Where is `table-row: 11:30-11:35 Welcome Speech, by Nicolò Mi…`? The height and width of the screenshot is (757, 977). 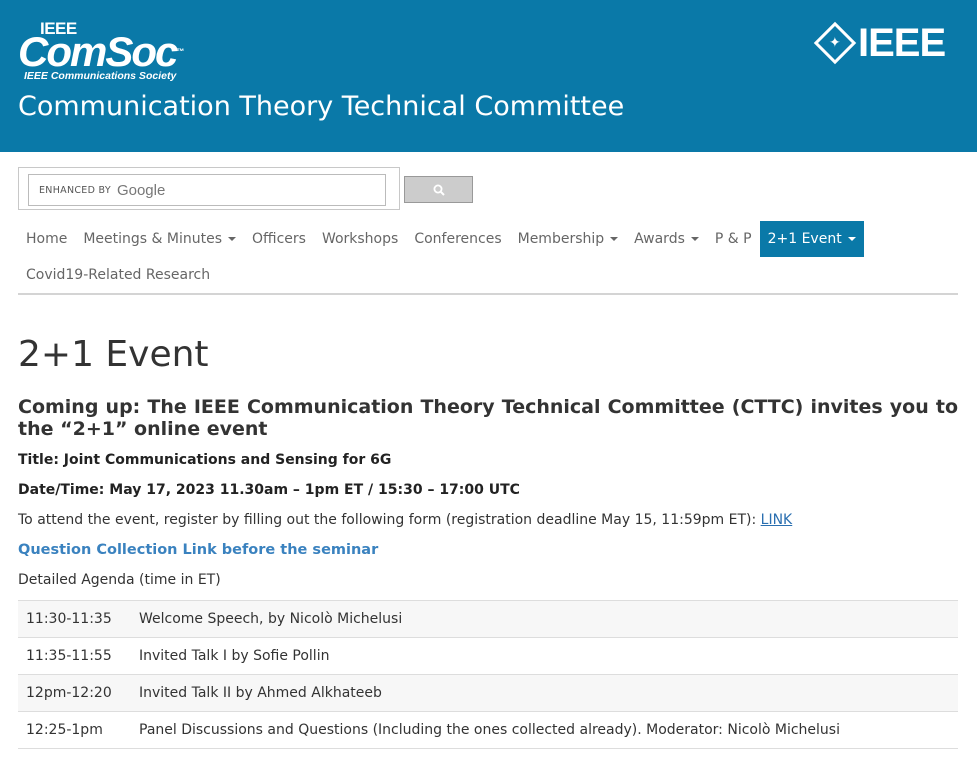
table-row: 11:30-11:35 Welcome Speech, by Nicolò Mi… is located at coordinates (488, 619).